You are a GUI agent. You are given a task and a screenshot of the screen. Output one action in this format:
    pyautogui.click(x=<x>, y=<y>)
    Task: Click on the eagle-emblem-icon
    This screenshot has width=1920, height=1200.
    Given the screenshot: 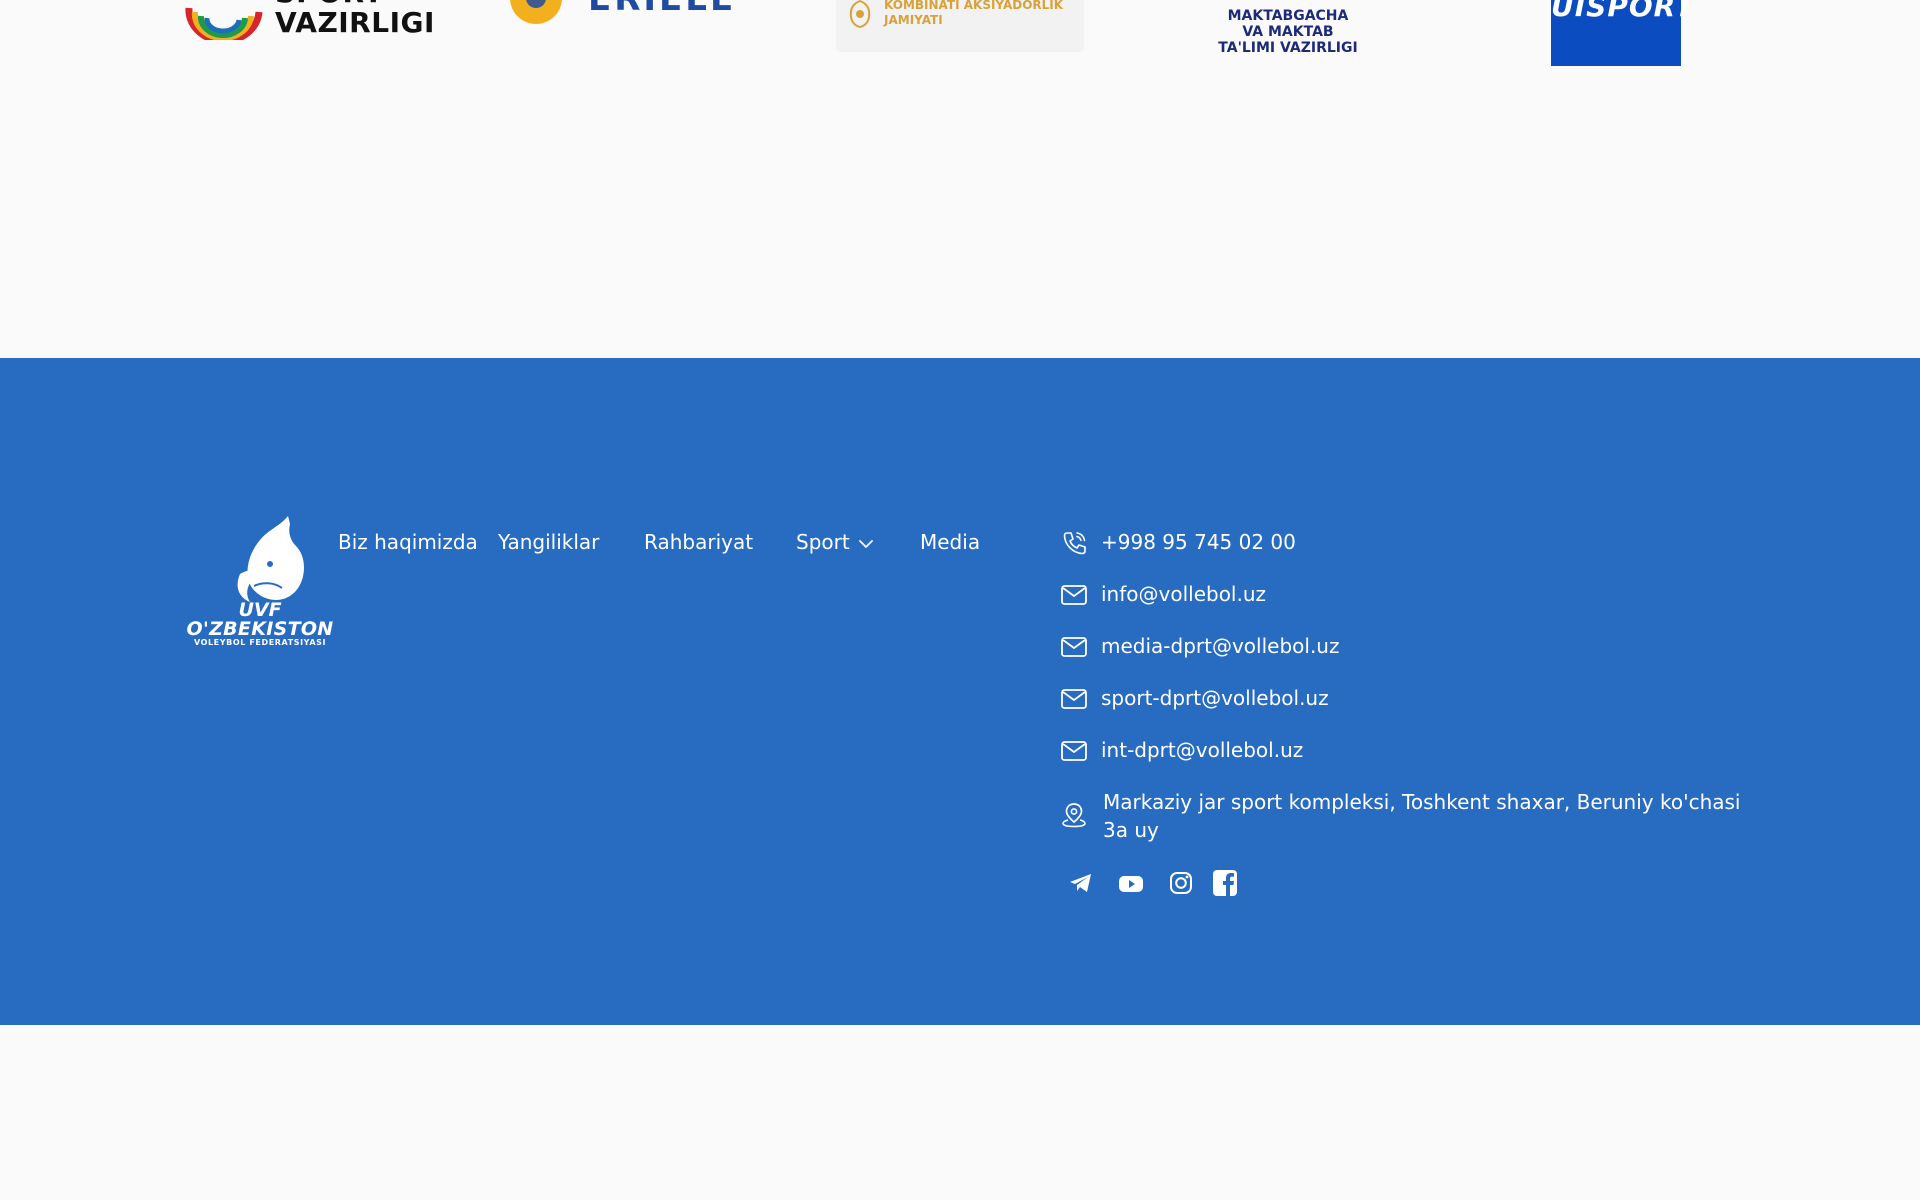 What is the action you would take?
    pyautogui.click(x=270, y=559)
    